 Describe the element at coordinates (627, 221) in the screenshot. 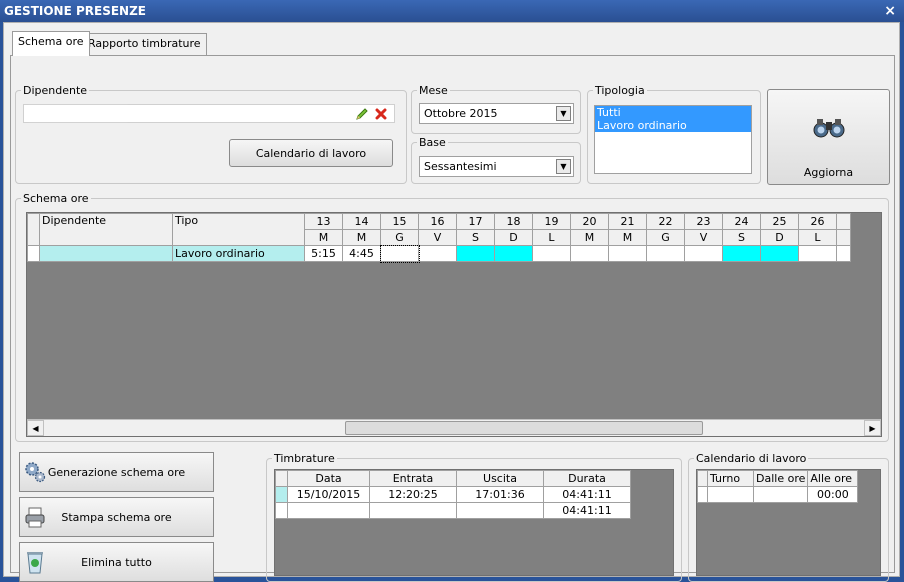

I see `day-number-header: 21` at that location.